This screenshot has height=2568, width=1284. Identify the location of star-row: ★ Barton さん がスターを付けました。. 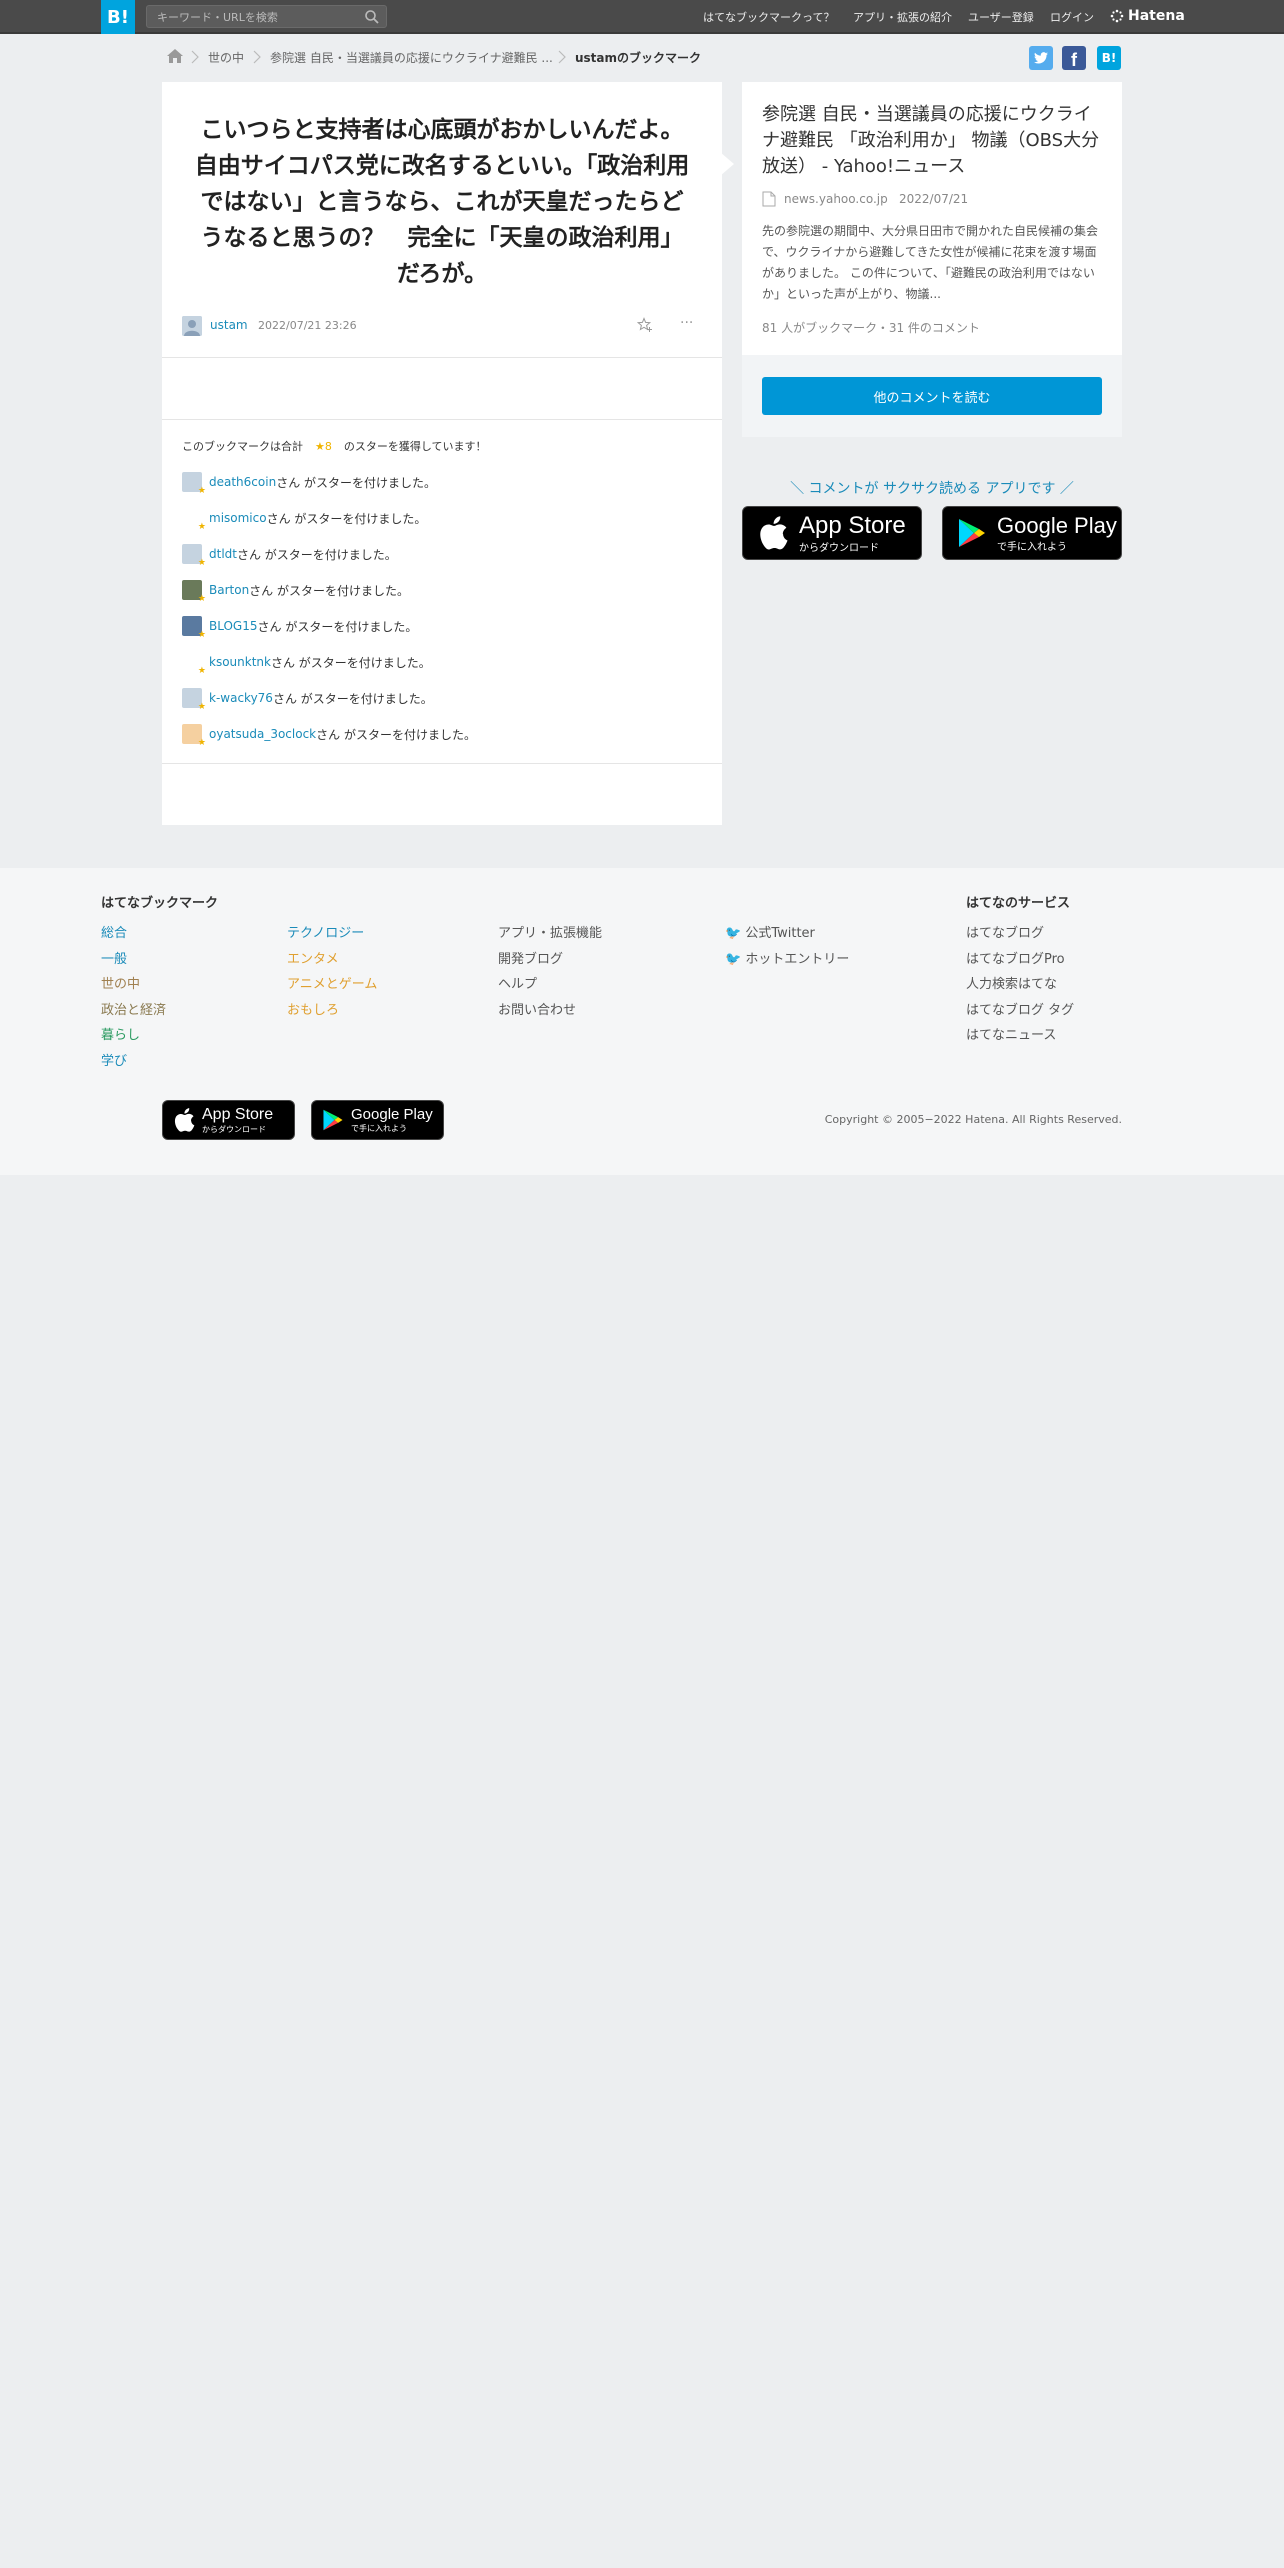
(295, 592).